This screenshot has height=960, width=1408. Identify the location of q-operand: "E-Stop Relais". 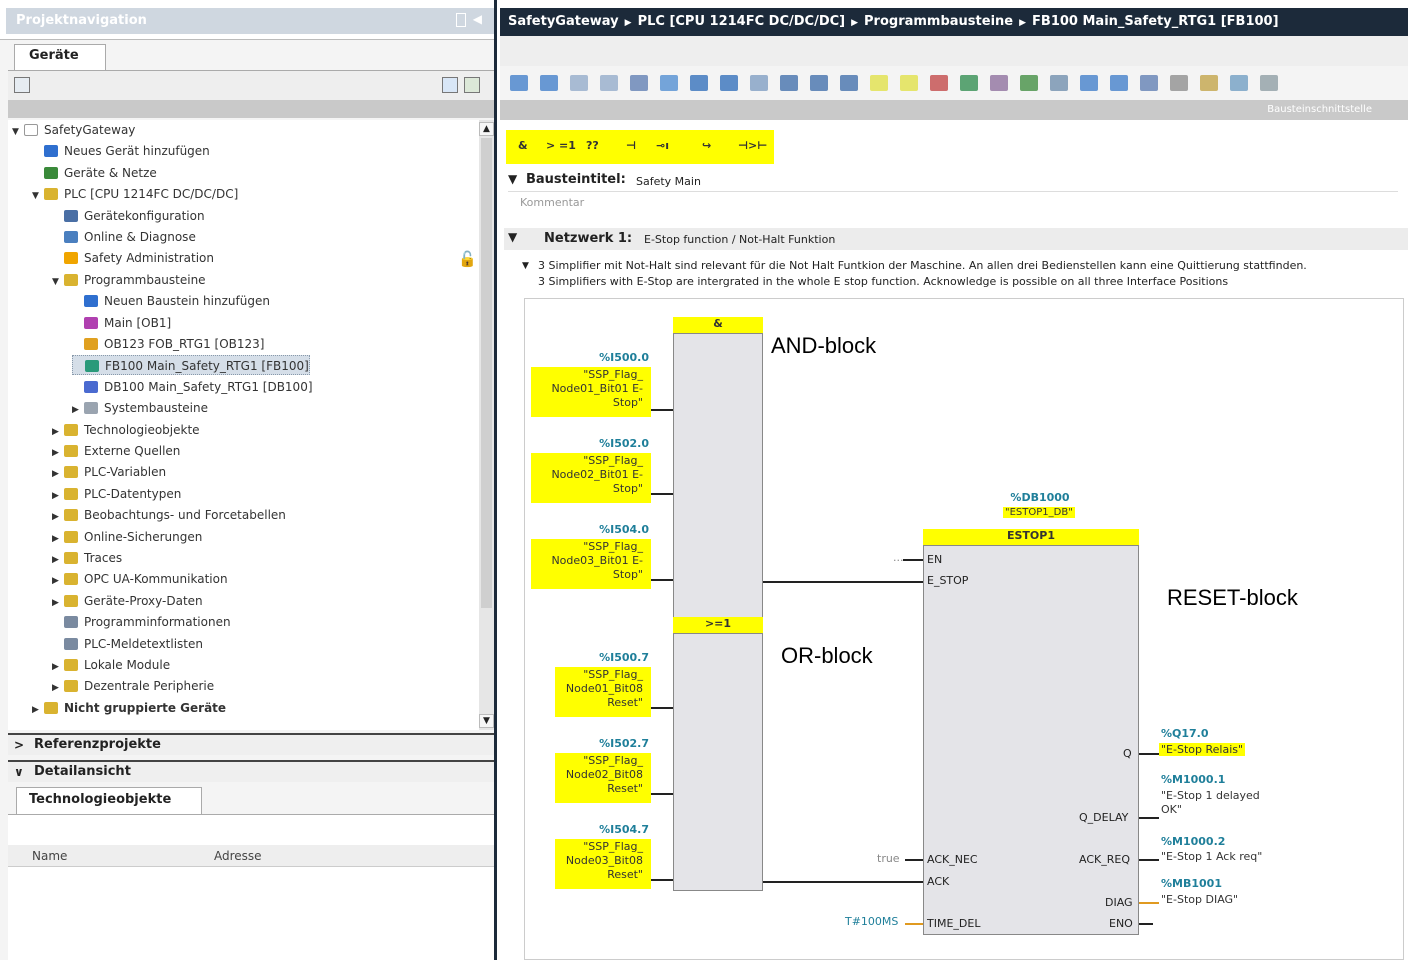
(1202, 749).